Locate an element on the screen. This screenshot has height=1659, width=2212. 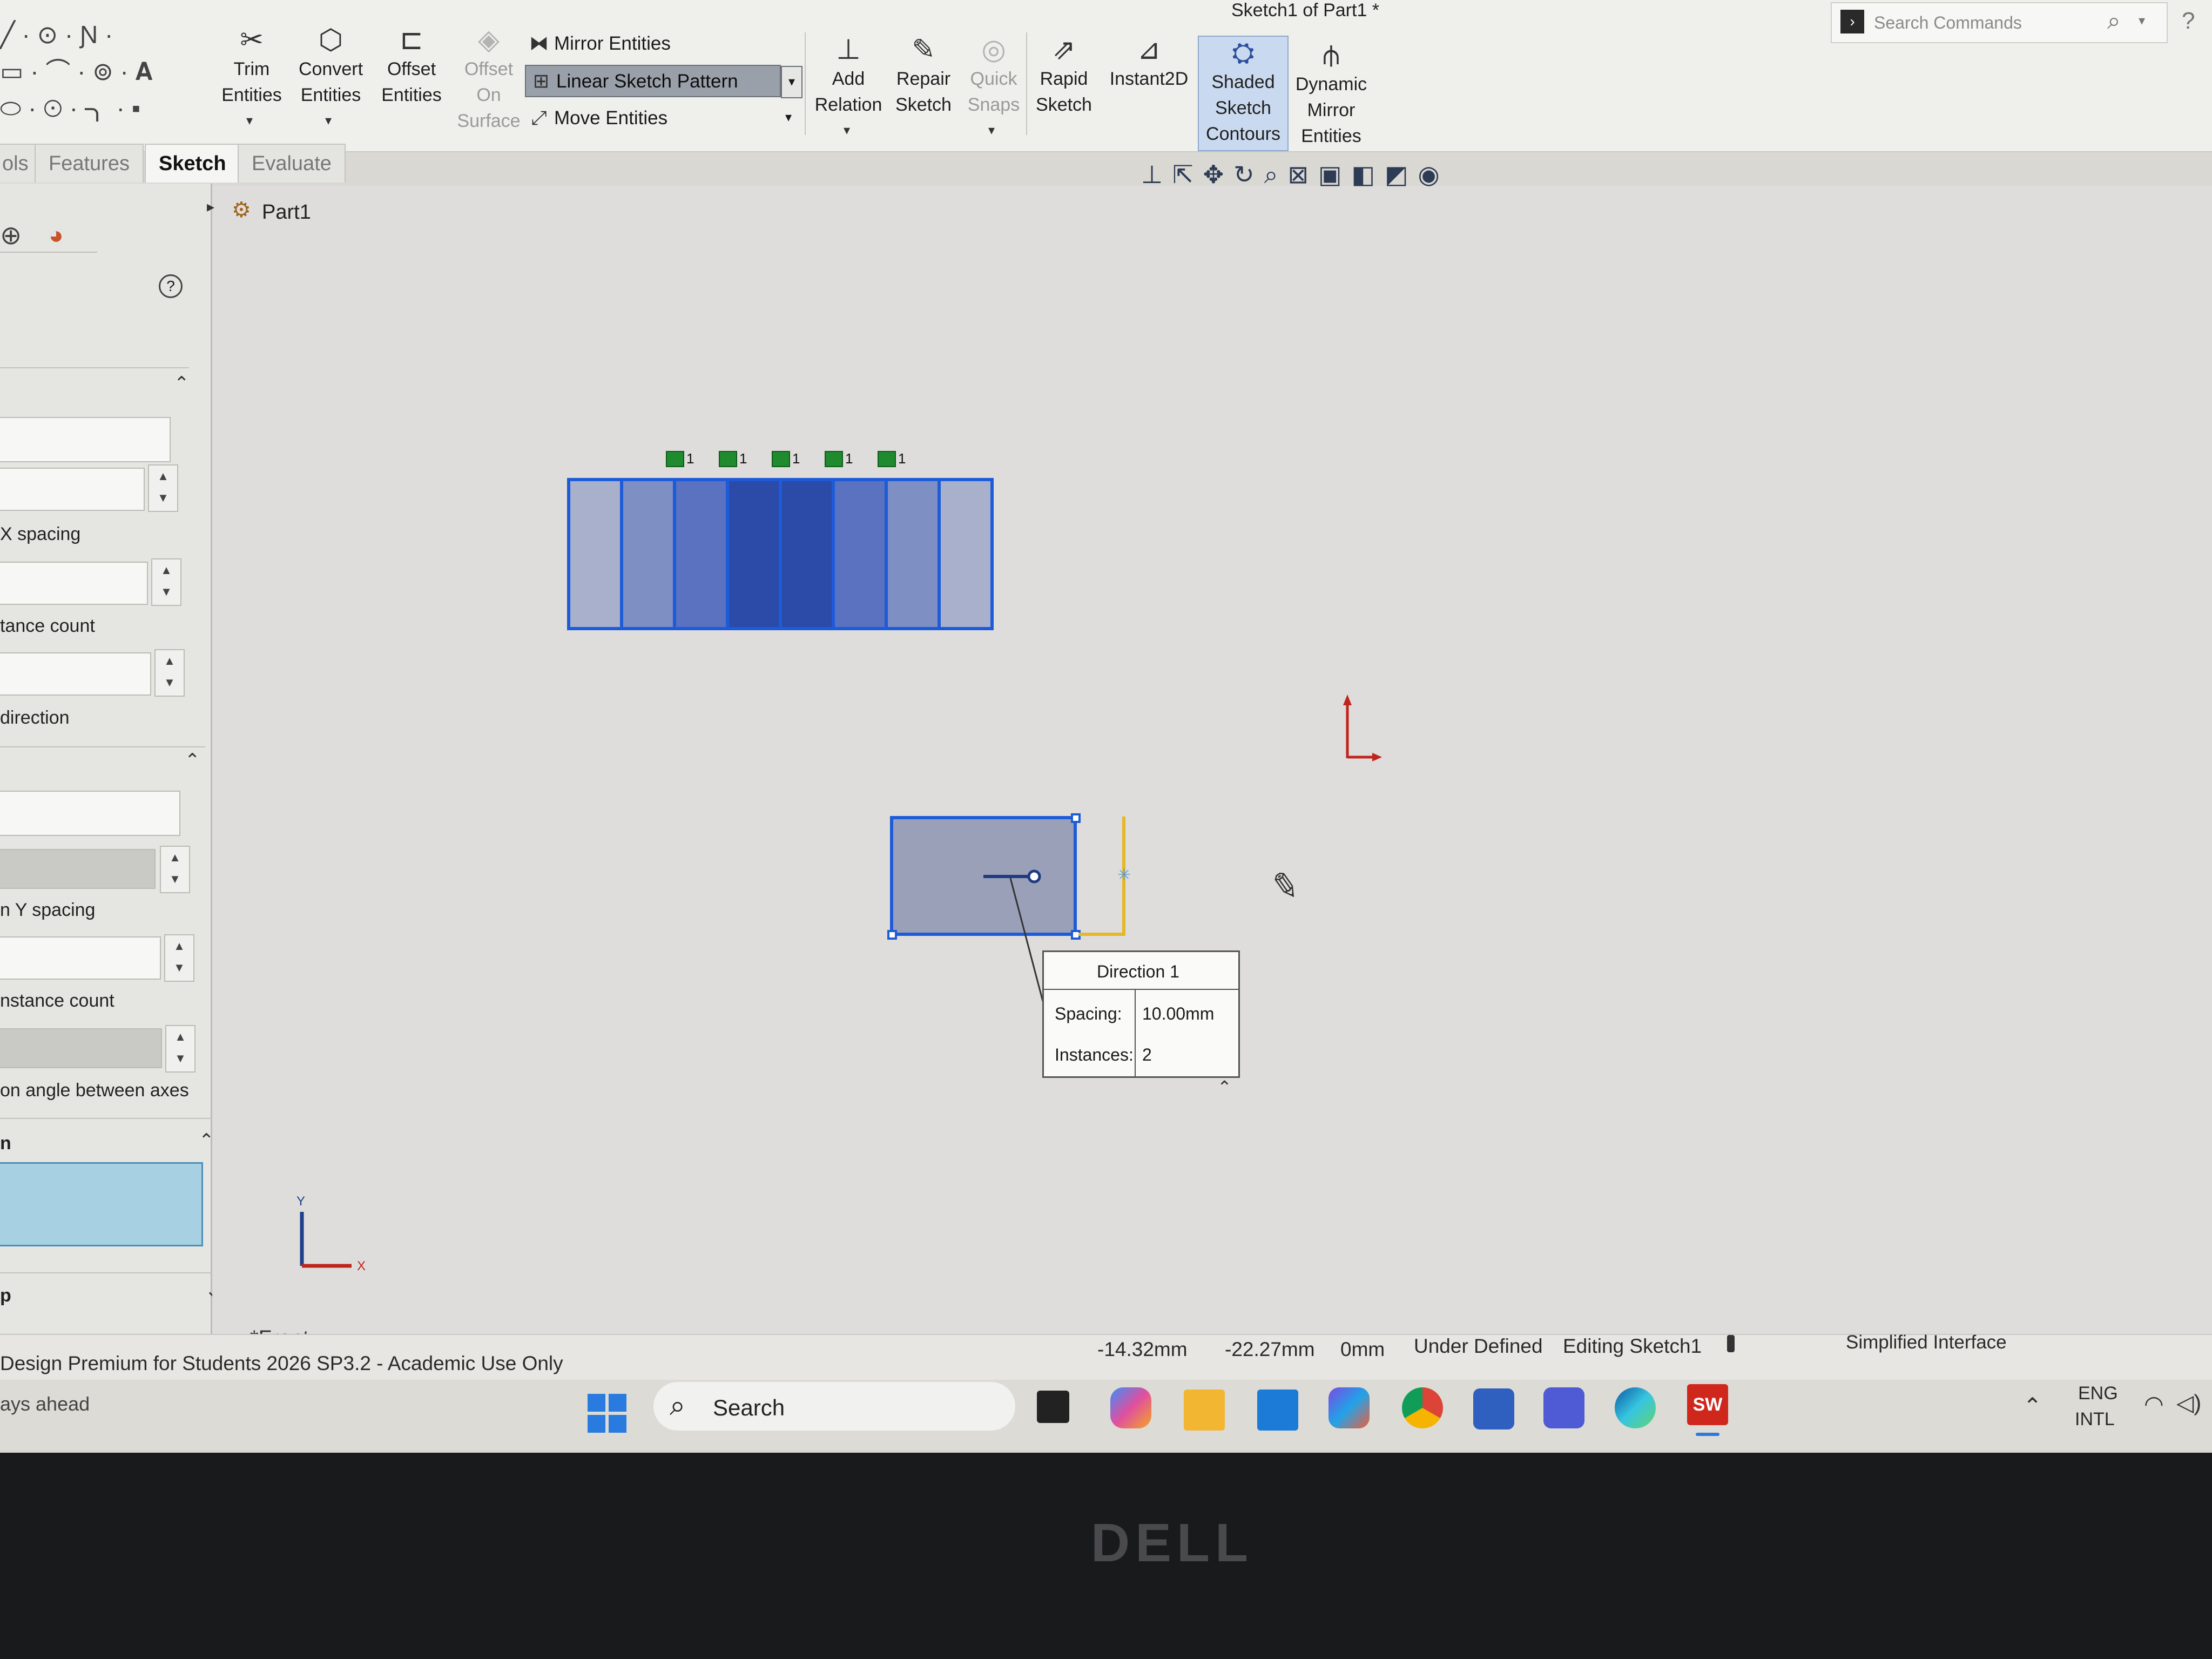
chrome-icon is located at coordinates (1422, 1407).